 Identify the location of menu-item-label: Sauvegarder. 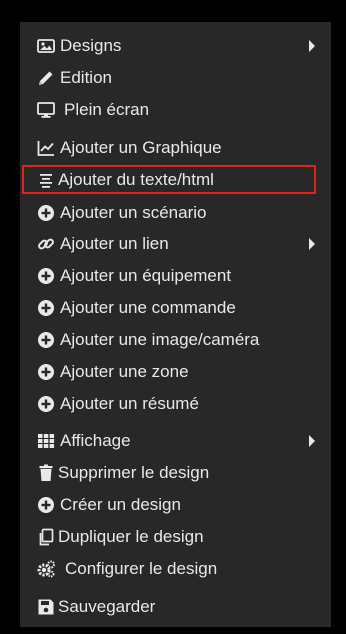
(107, 606).